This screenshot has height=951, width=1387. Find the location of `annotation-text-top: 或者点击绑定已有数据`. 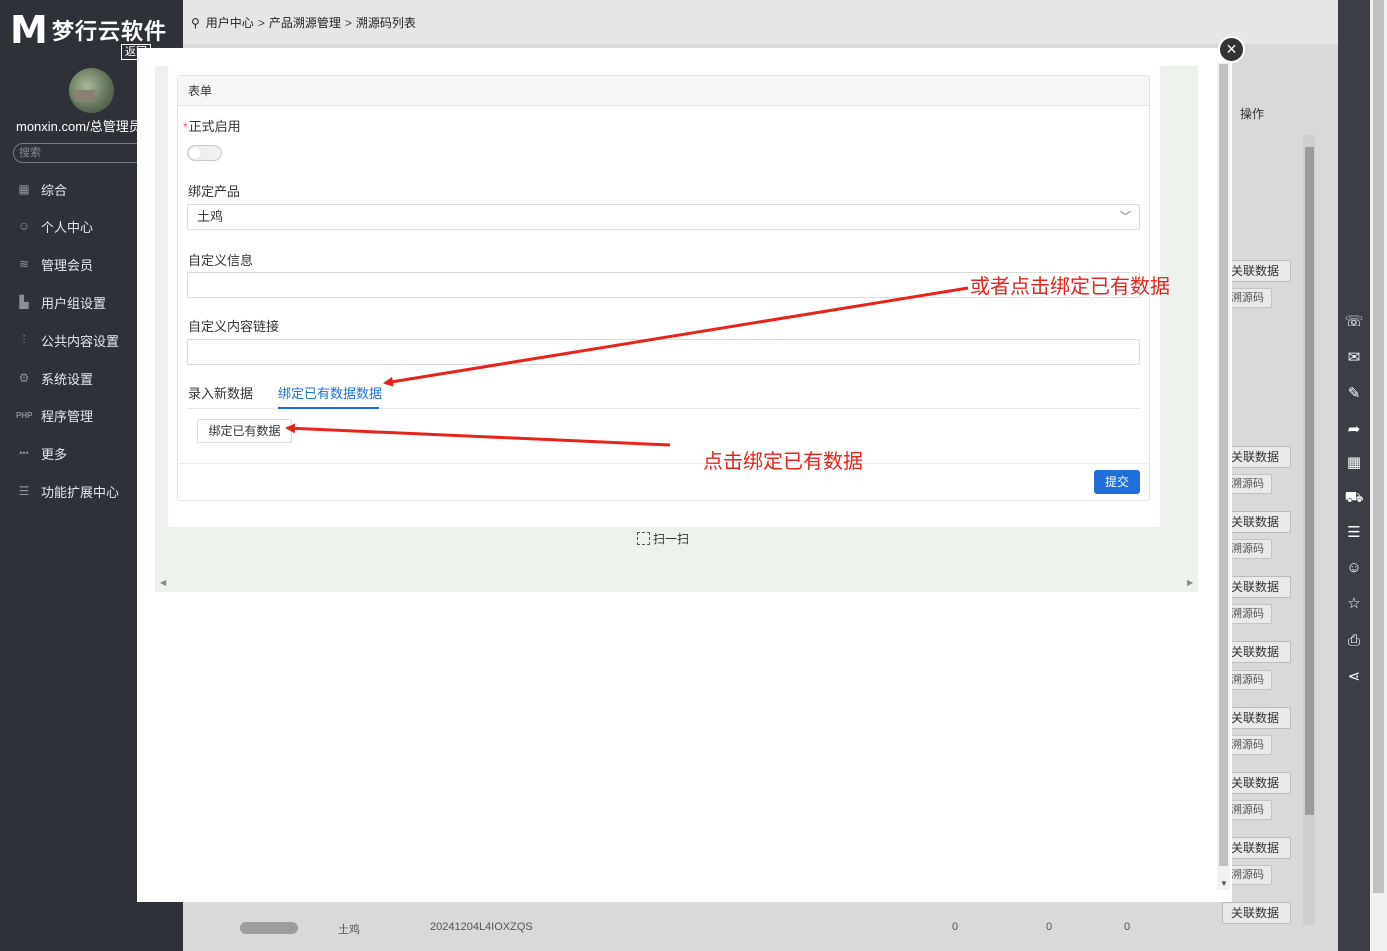

annotation-text-top: 或者点击绑定已有数据 is located at coordinates (1070, 287).